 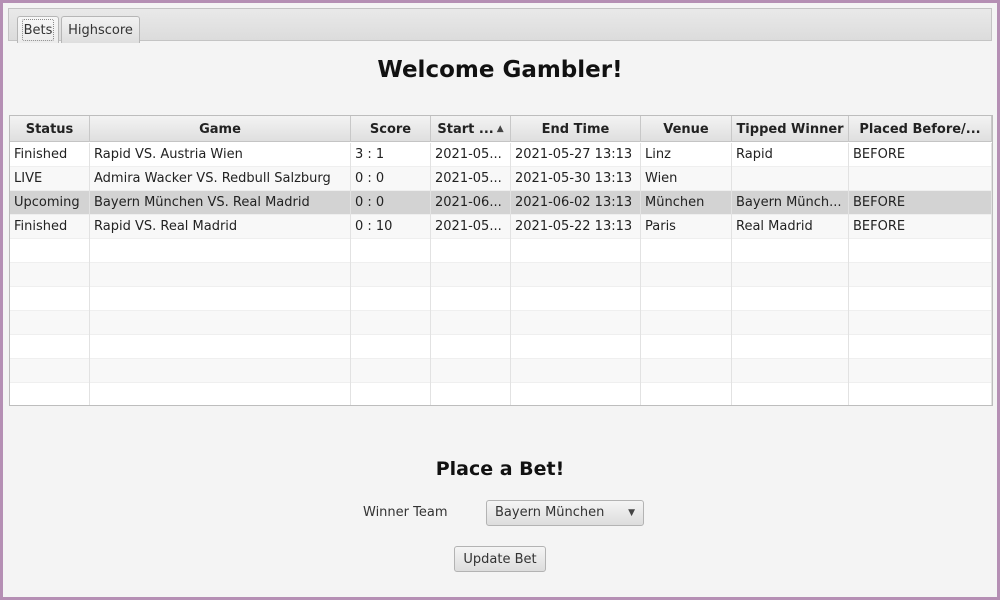 I want to click on table-cell: 3 : 1, so click(x=391, y=155).